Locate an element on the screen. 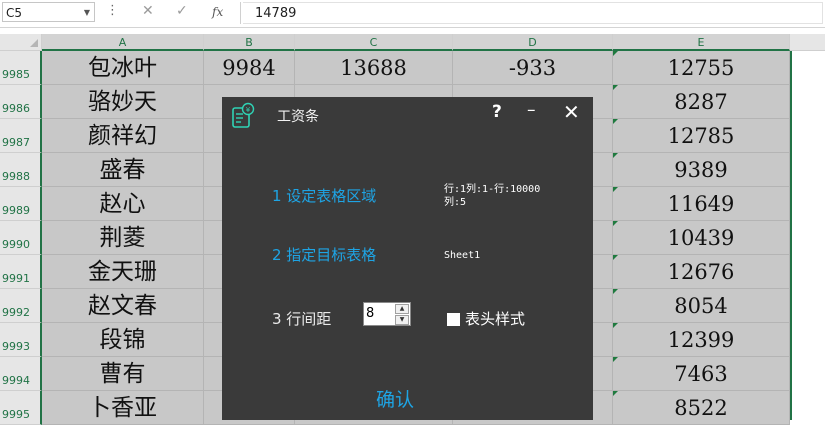  row-header: 9989 is located at coordinates (21, 204).